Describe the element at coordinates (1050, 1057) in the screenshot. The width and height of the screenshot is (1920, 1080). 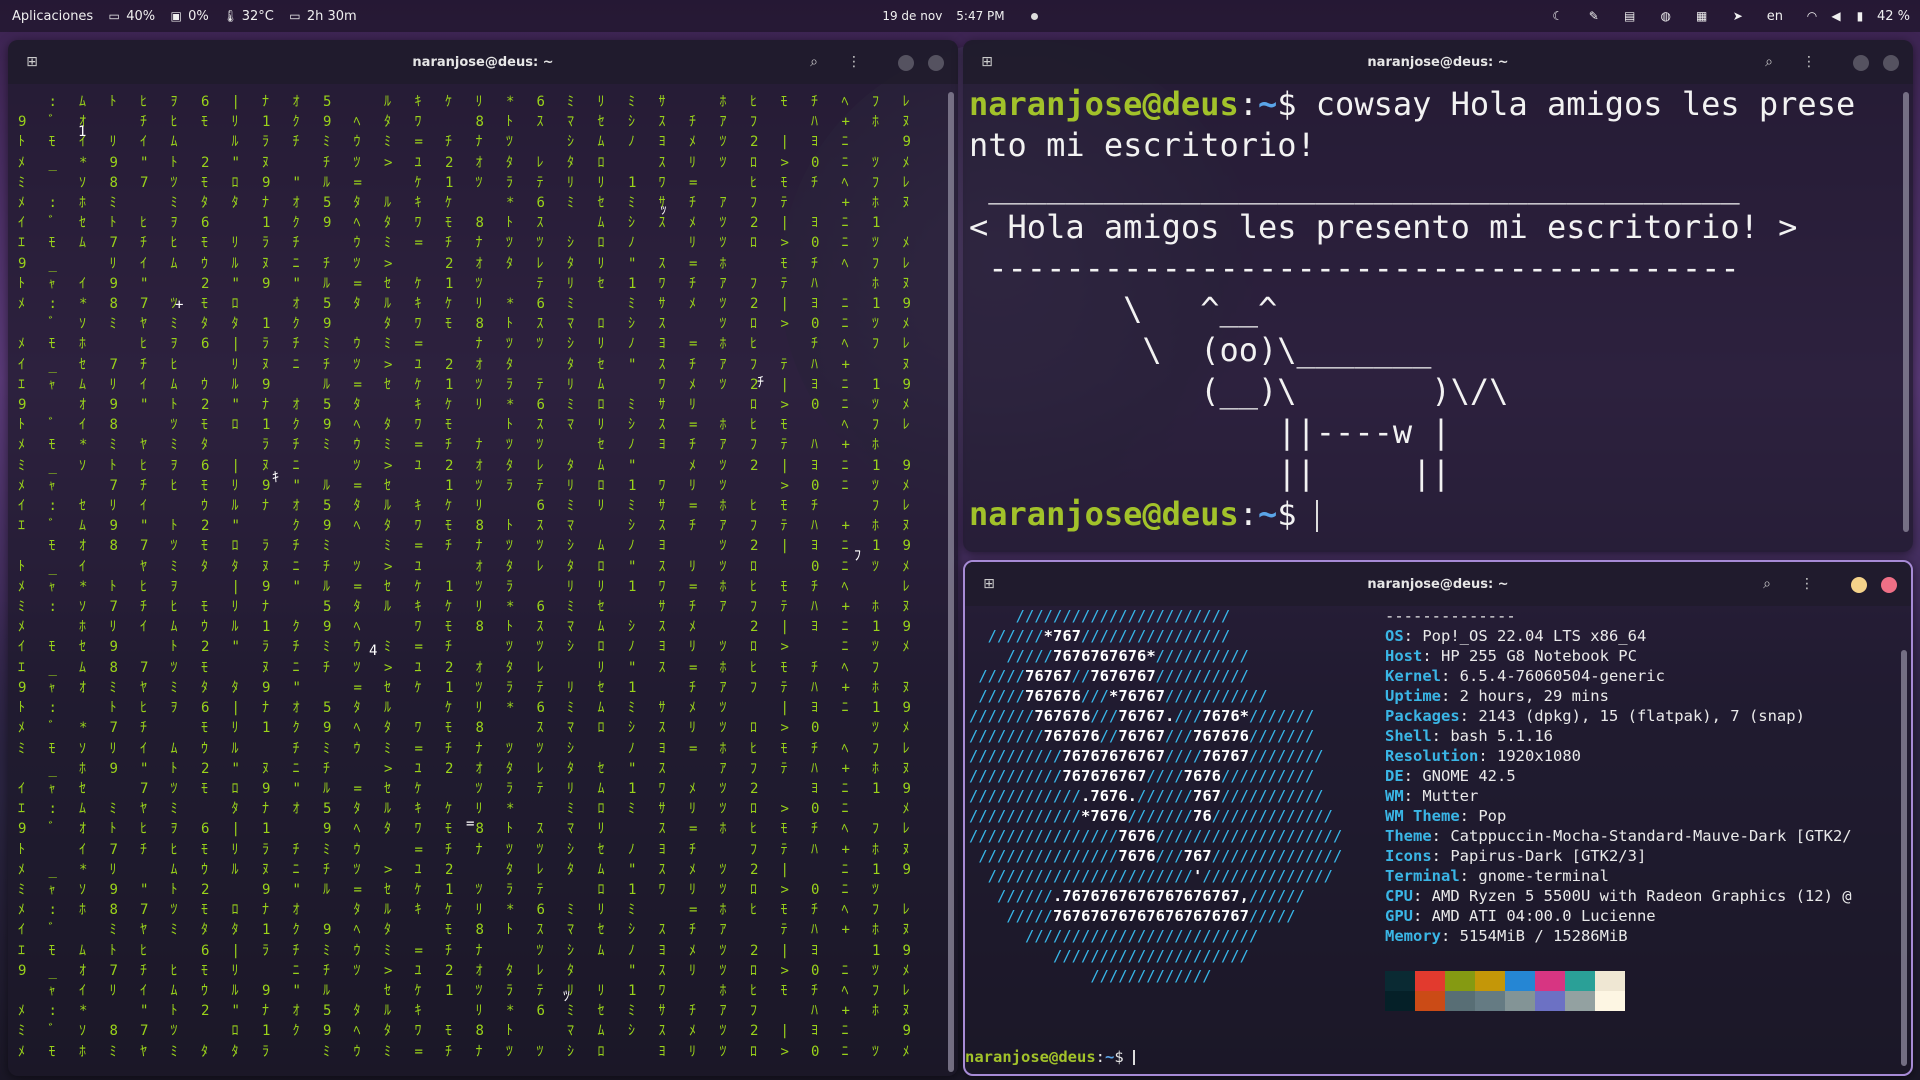
I see `prompt-line: naranjose@deus:~$` at that location.